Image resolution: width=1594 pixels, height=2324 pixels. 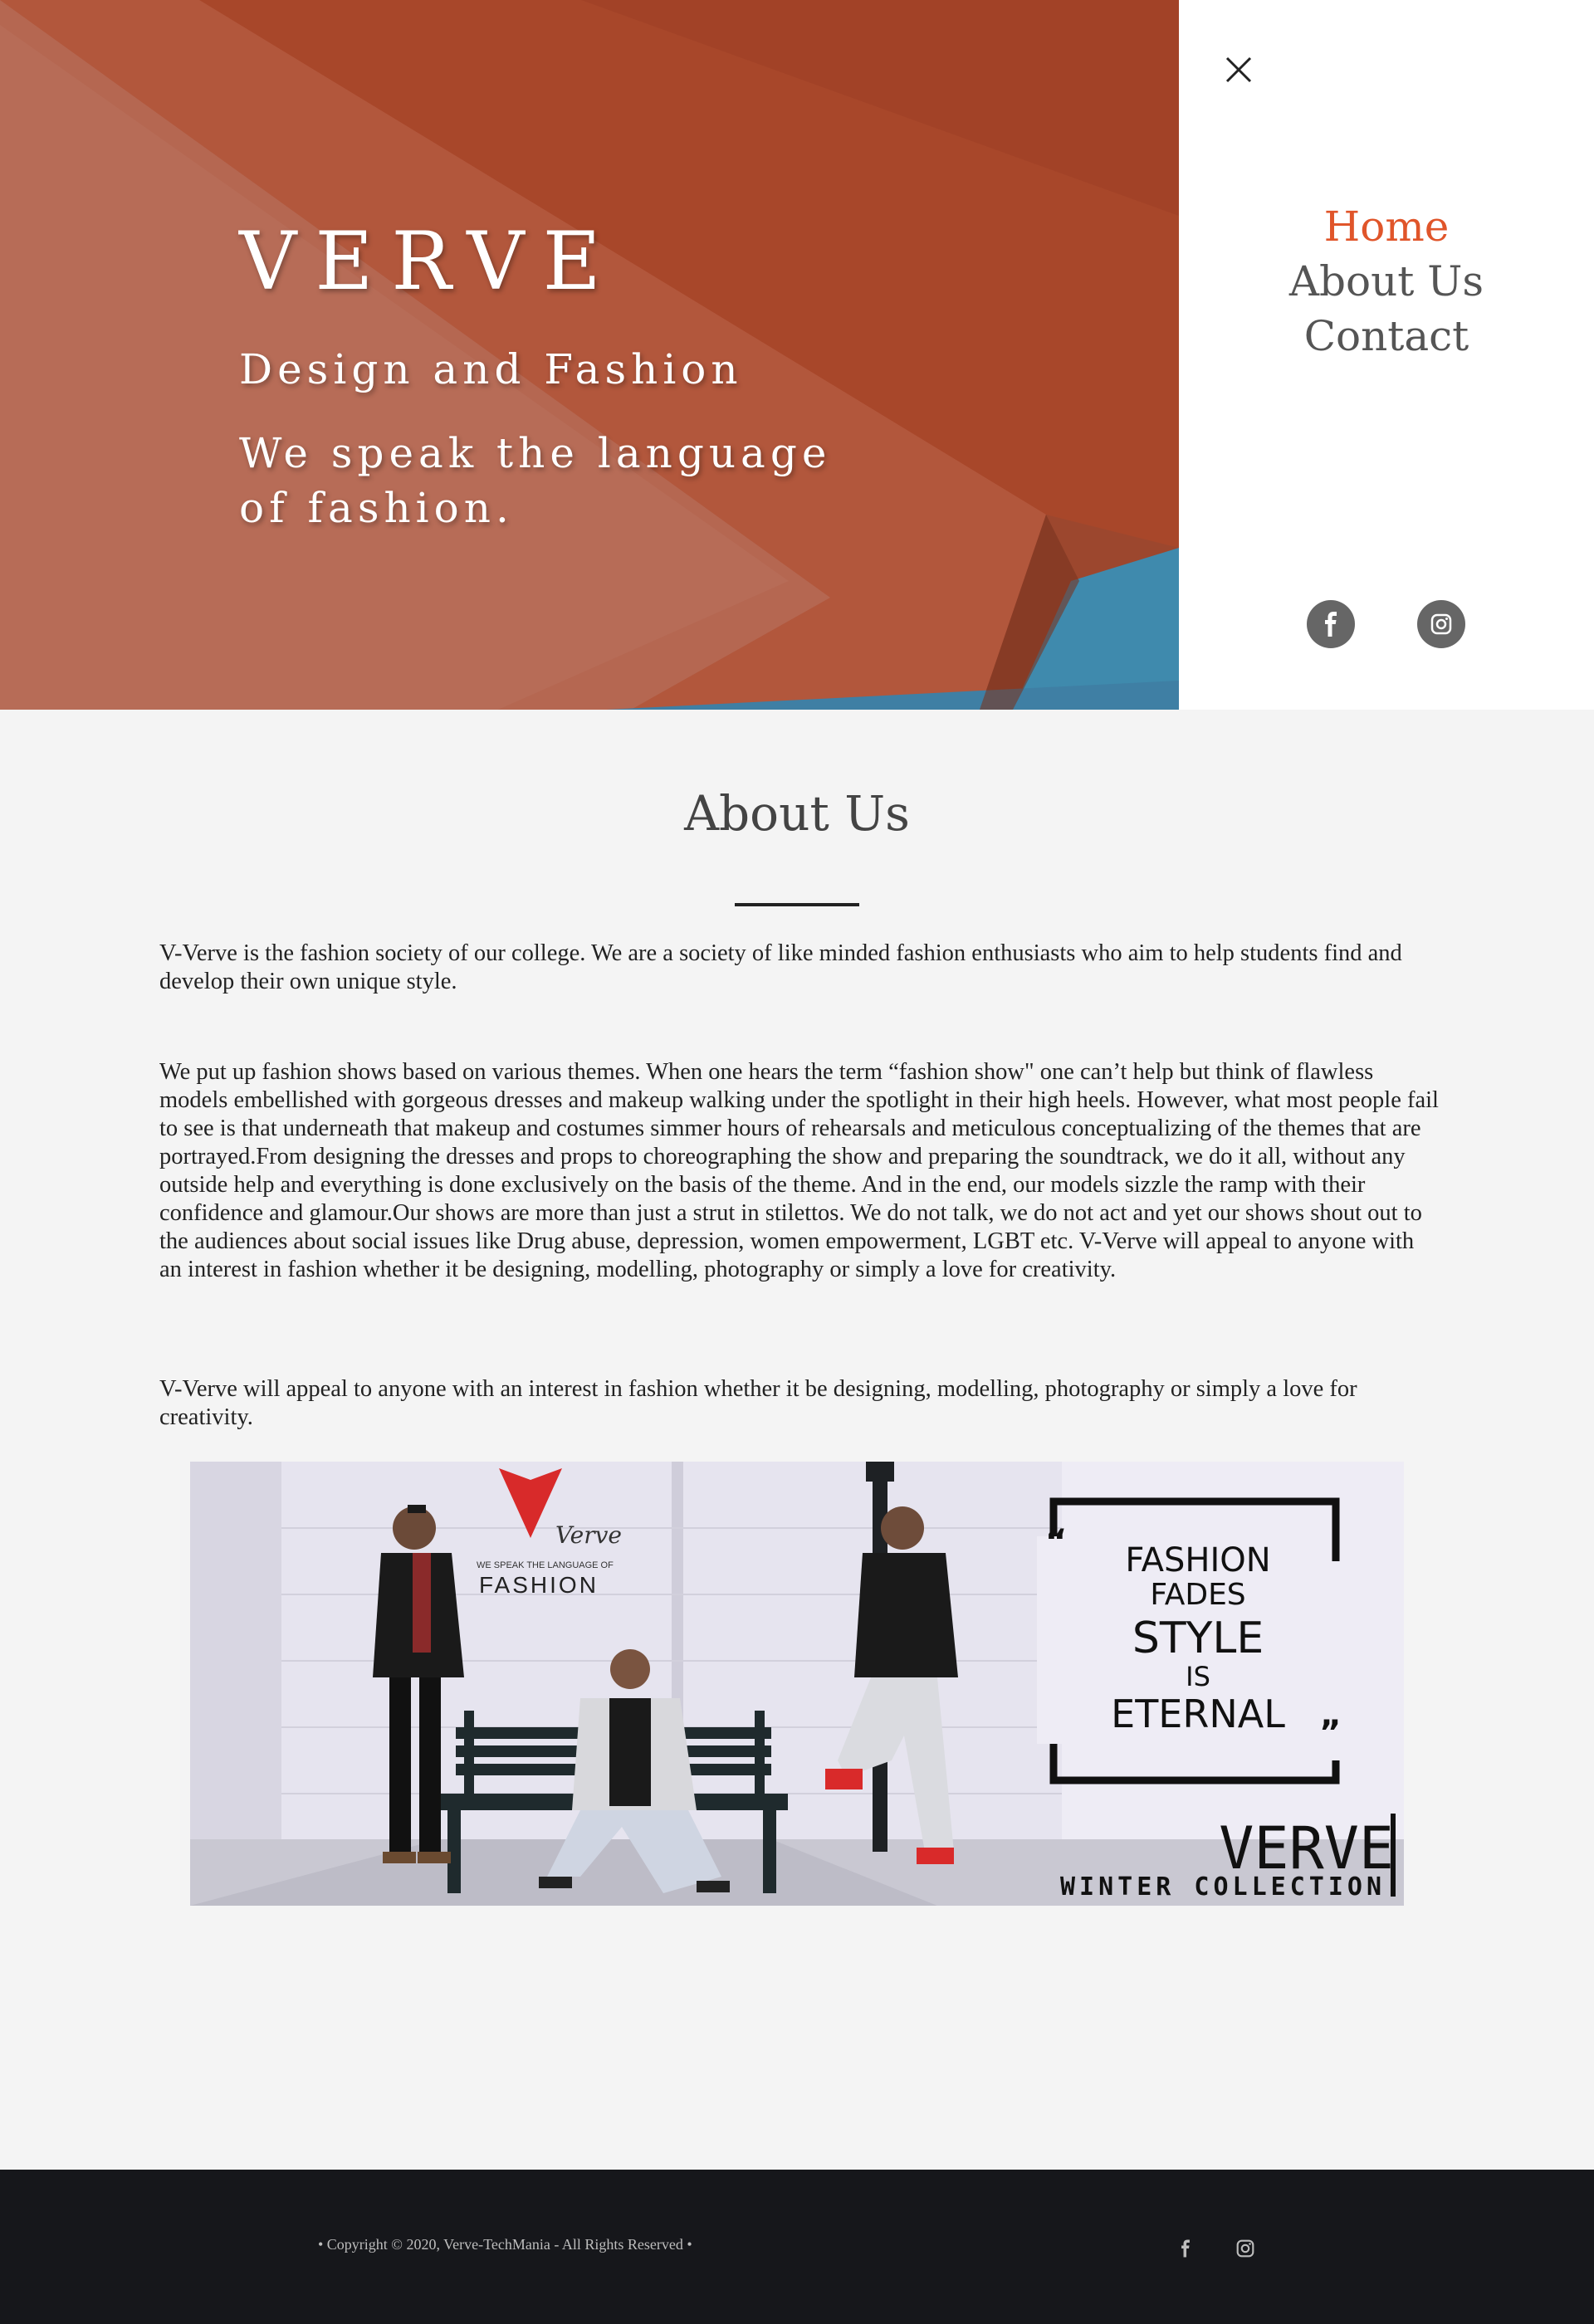 What do you see at coordinates (1198, 1714) in the screenshot?
I see `quote-line-5: ETERNAL` at bounding box center [1198, 1714].